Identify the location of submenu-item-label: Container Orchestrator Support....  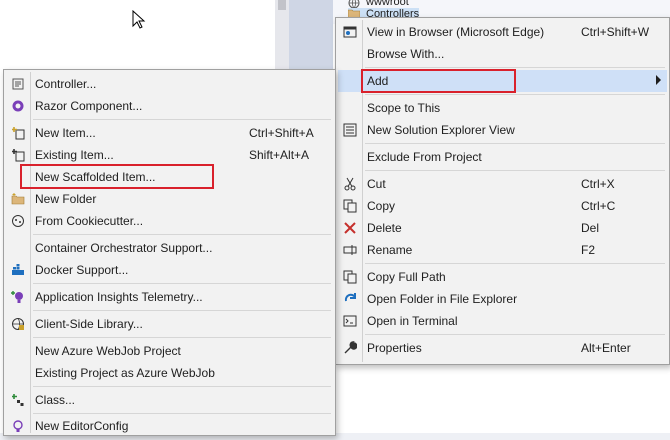
(124, 248).